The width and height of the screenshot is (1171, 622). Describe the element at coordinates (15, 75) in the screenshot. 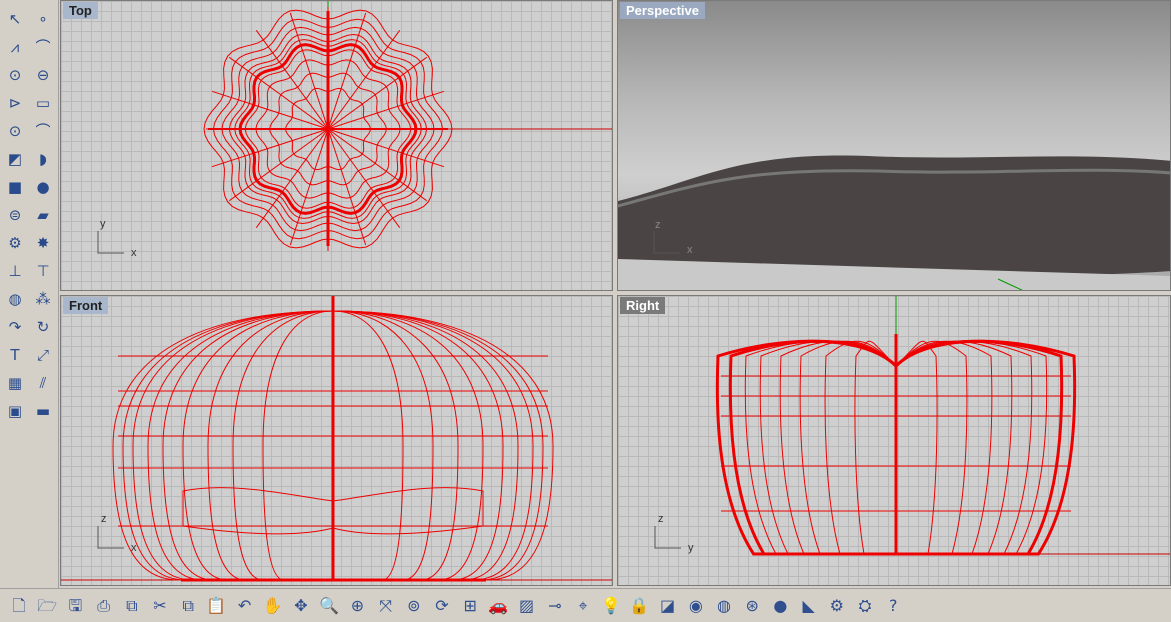

I see `circle-icon: ⊙` at that location.